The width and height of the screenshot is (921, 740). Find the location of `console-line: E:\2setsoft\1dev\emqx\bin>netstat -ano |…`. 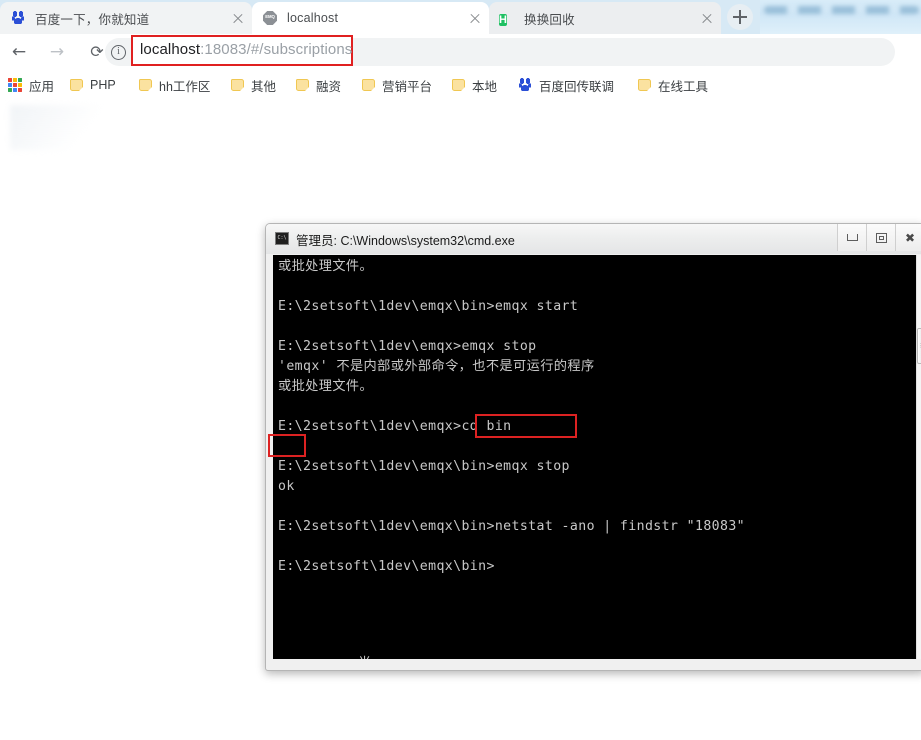

console-line: E:\2setsoft\1dev\emqx\bin>netstat -ano |… is located at coordinates (512, 526).